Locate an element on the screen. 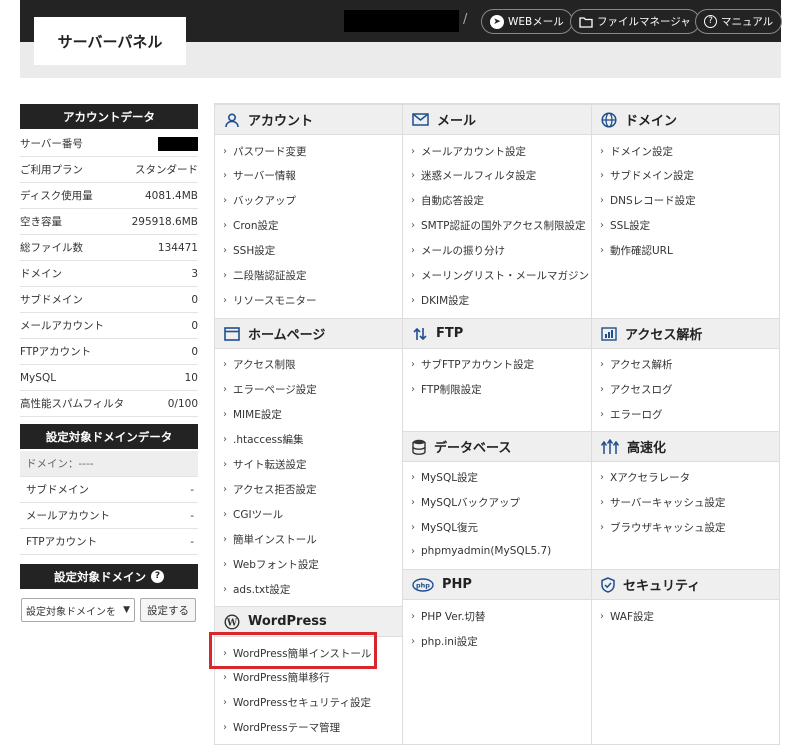  set-domain-button: 設定する is located at coordinates (168, 610).